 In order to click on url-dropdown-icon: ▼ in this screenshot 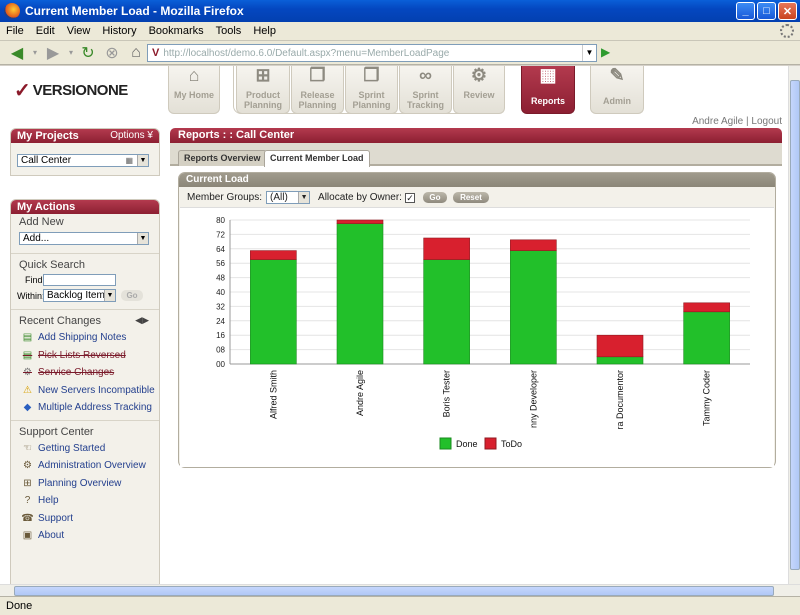, I will do `click(589, 53)`.